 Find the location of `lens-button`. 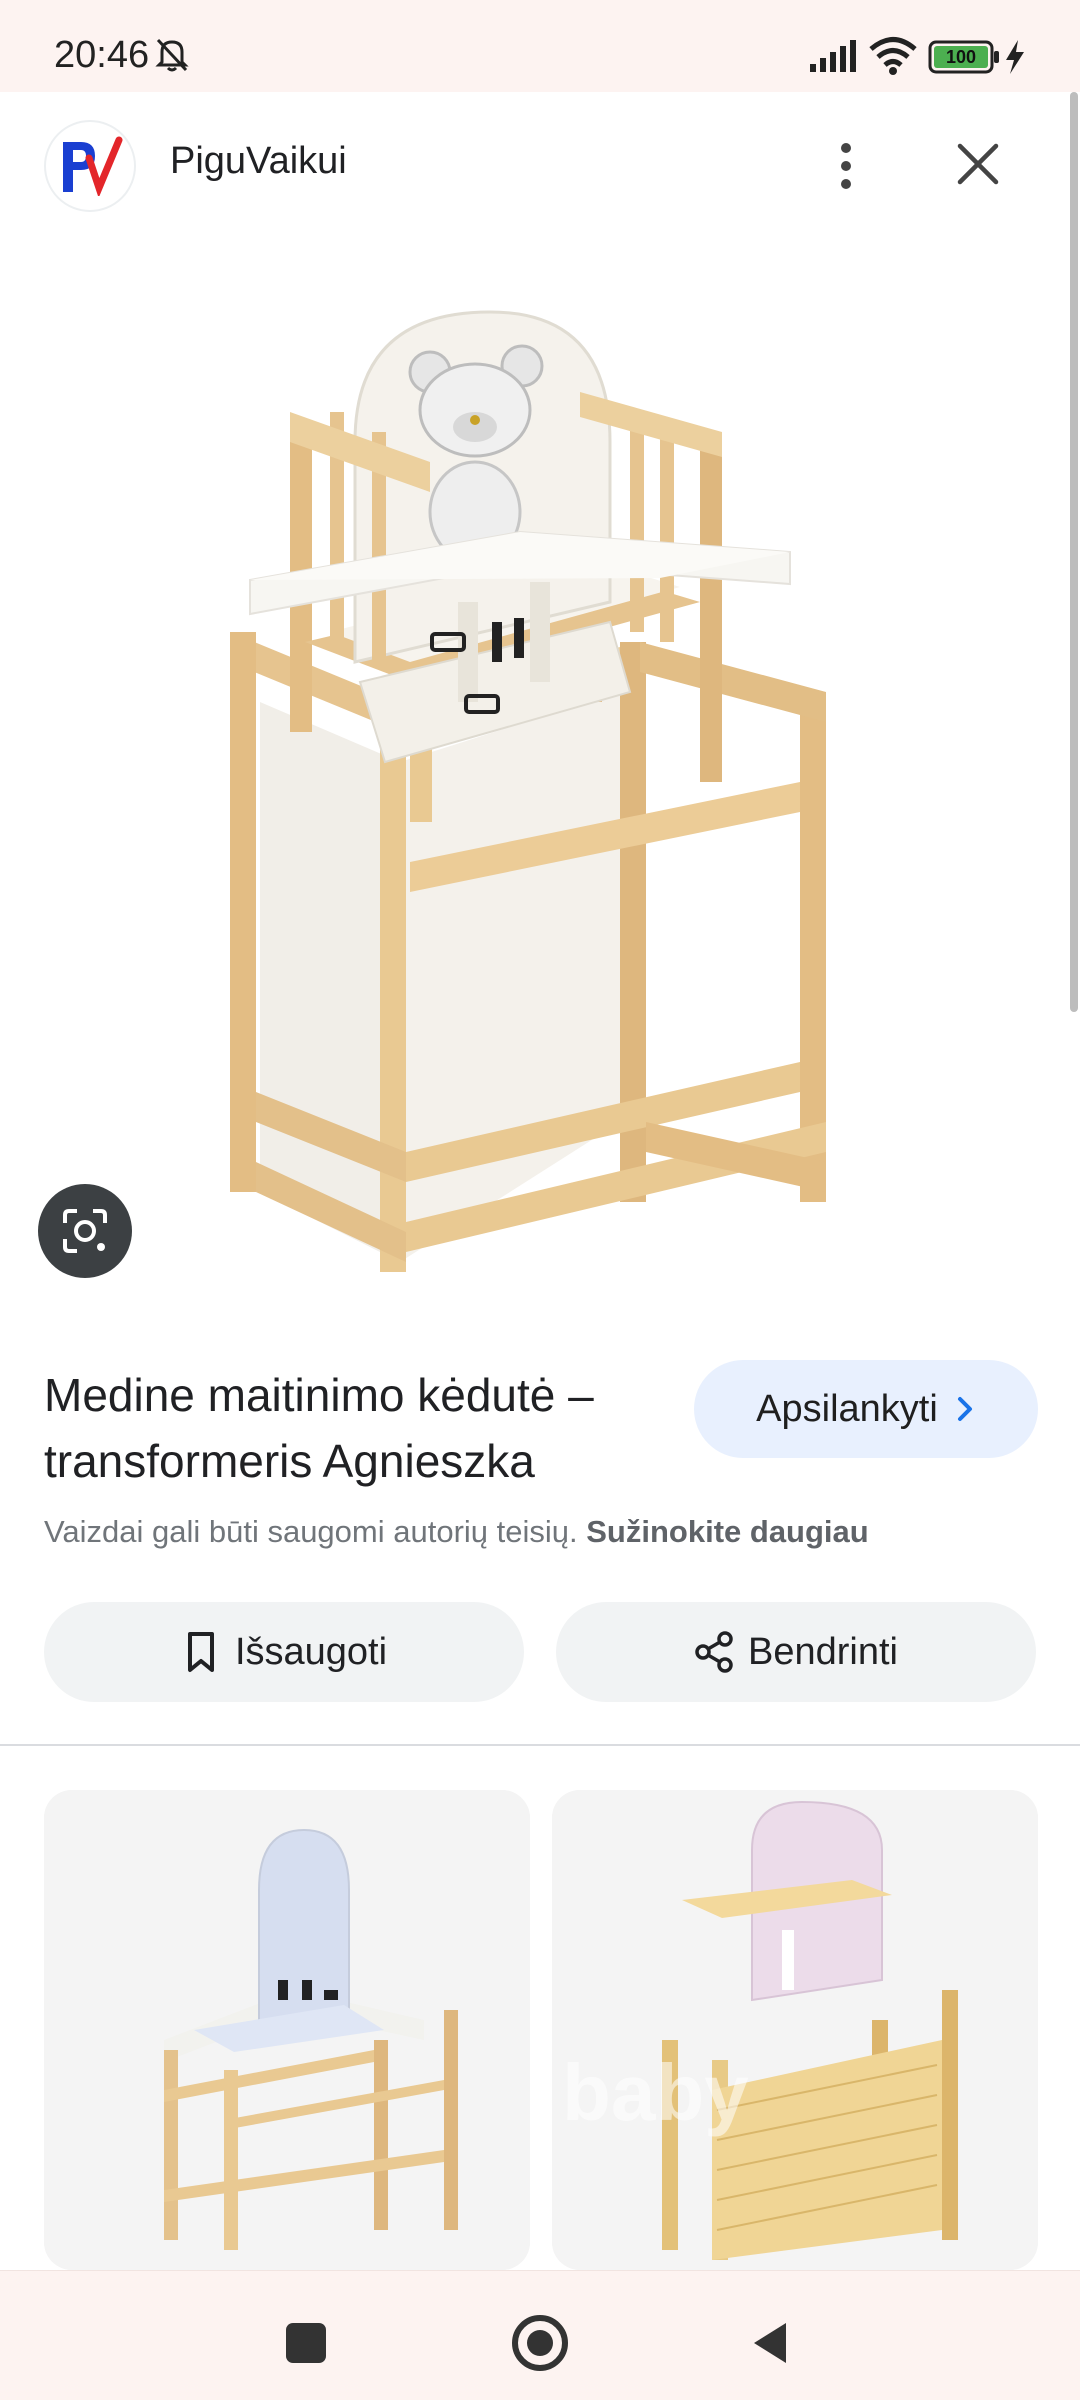

lens-button is located at coordinates (85, 1231).